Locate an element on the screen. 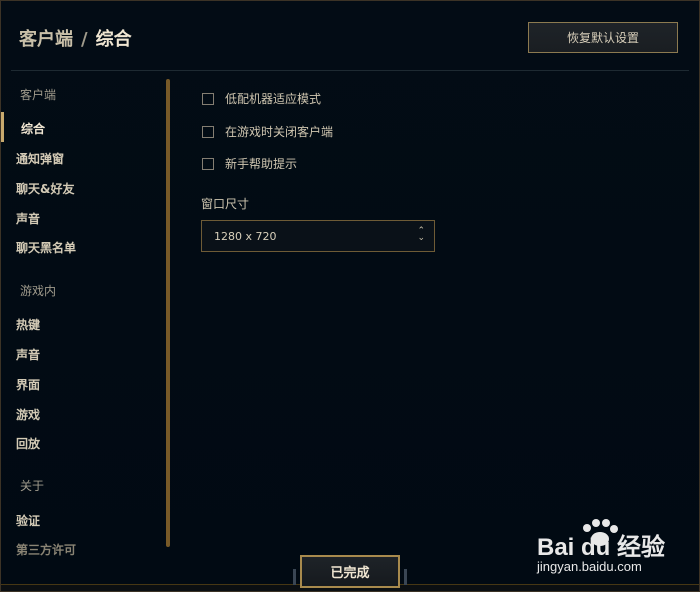  settings-header: 客户端 / 综合 恢复默认设置 is located at coordinates (350, 36).